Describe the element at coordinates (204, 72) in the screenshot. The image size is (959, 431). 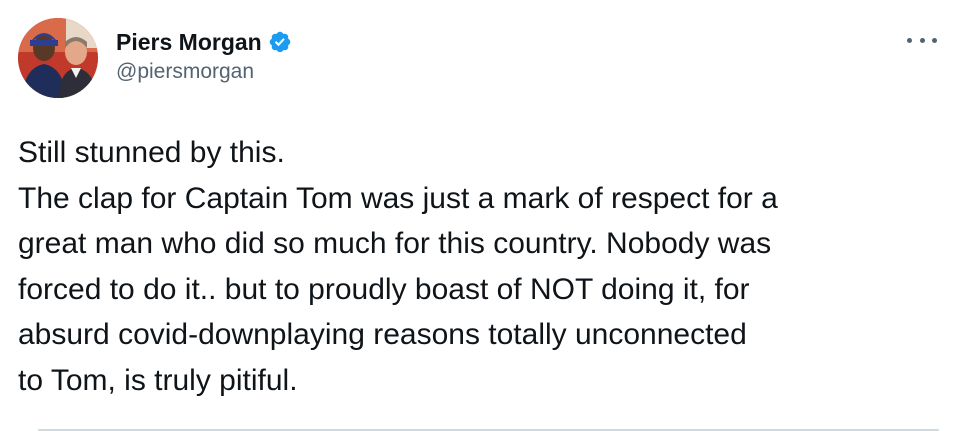
I see `author-handle: @piersmorgan` at that location.